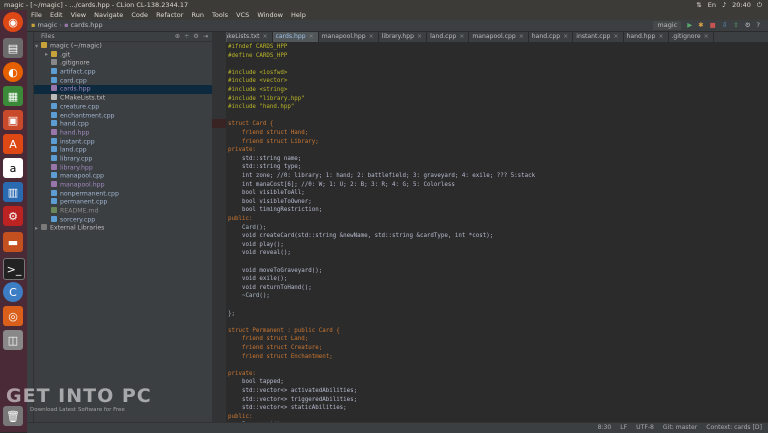 The image size is (768, 433). I want to click on debug-icon: ✱, so click(700, 25).